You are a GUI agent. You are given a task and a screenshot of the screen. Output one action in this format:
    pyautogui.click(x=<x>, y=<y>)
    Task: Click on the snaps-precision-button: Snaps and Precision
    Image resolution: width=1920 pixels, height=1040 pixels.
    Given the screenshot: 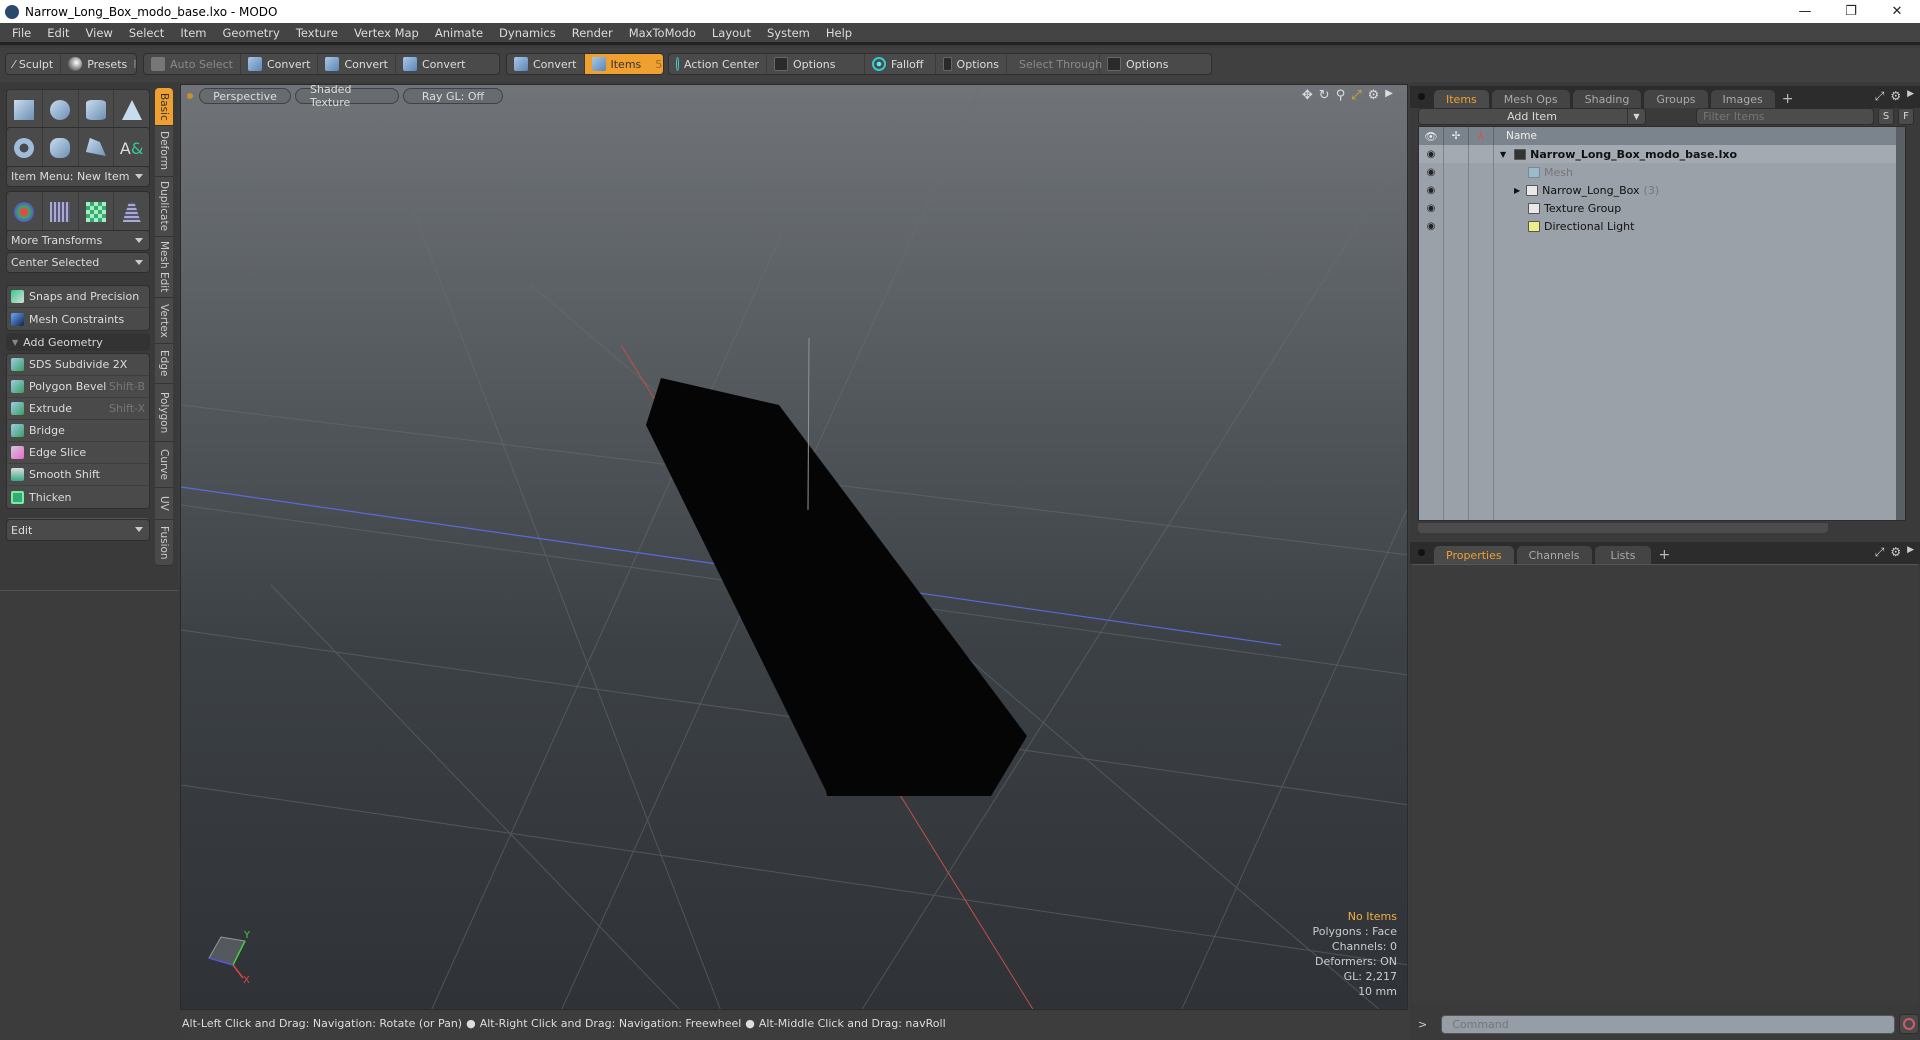 What is the action you would take?
    pyautogui.click(x=78, y=297)
    